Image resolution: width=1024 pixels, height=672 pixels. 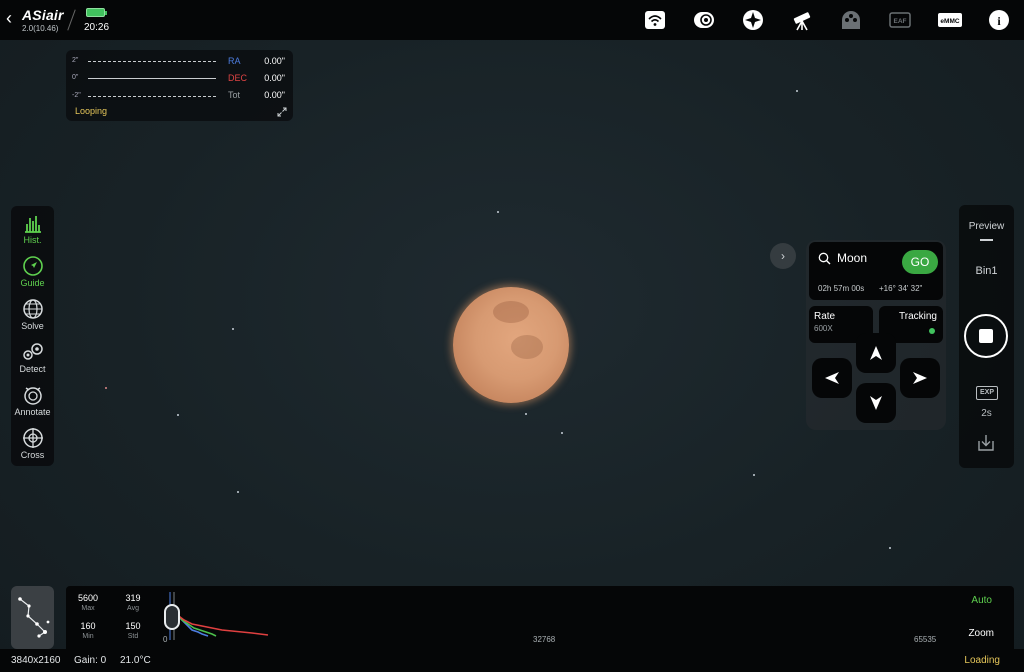 What do you see at coordinates (32, 240) in the screenshot?
I see `tool-hist-label: Hist.` at bounding box center [32, 240].